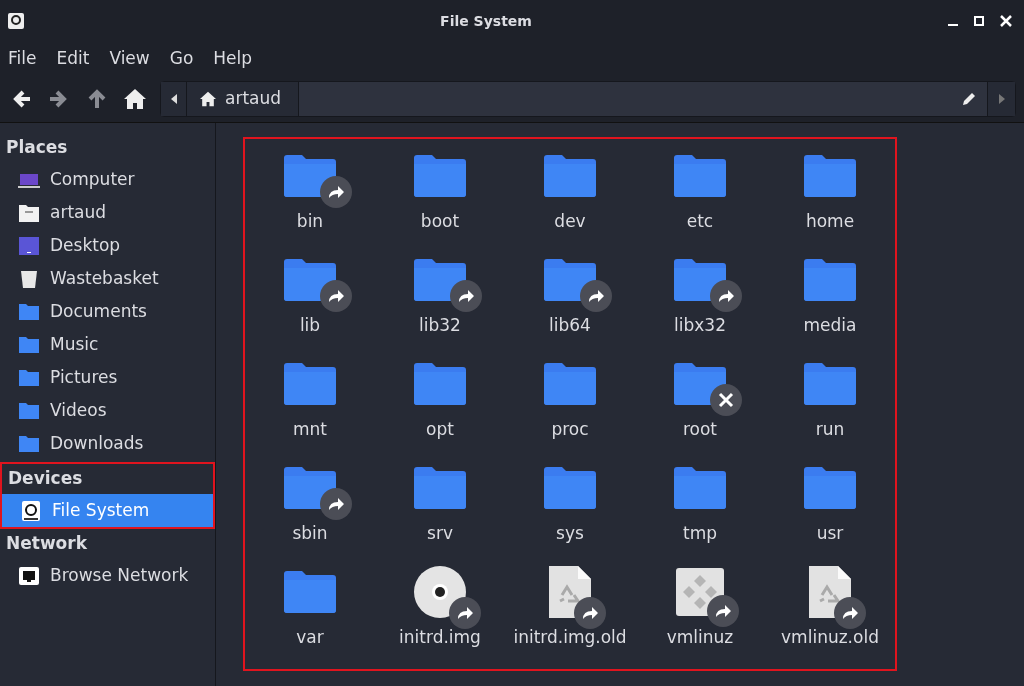  Describe the element at coordinates (107, 510) in the screenshot. I see `sidebar-item: File System` at that location.